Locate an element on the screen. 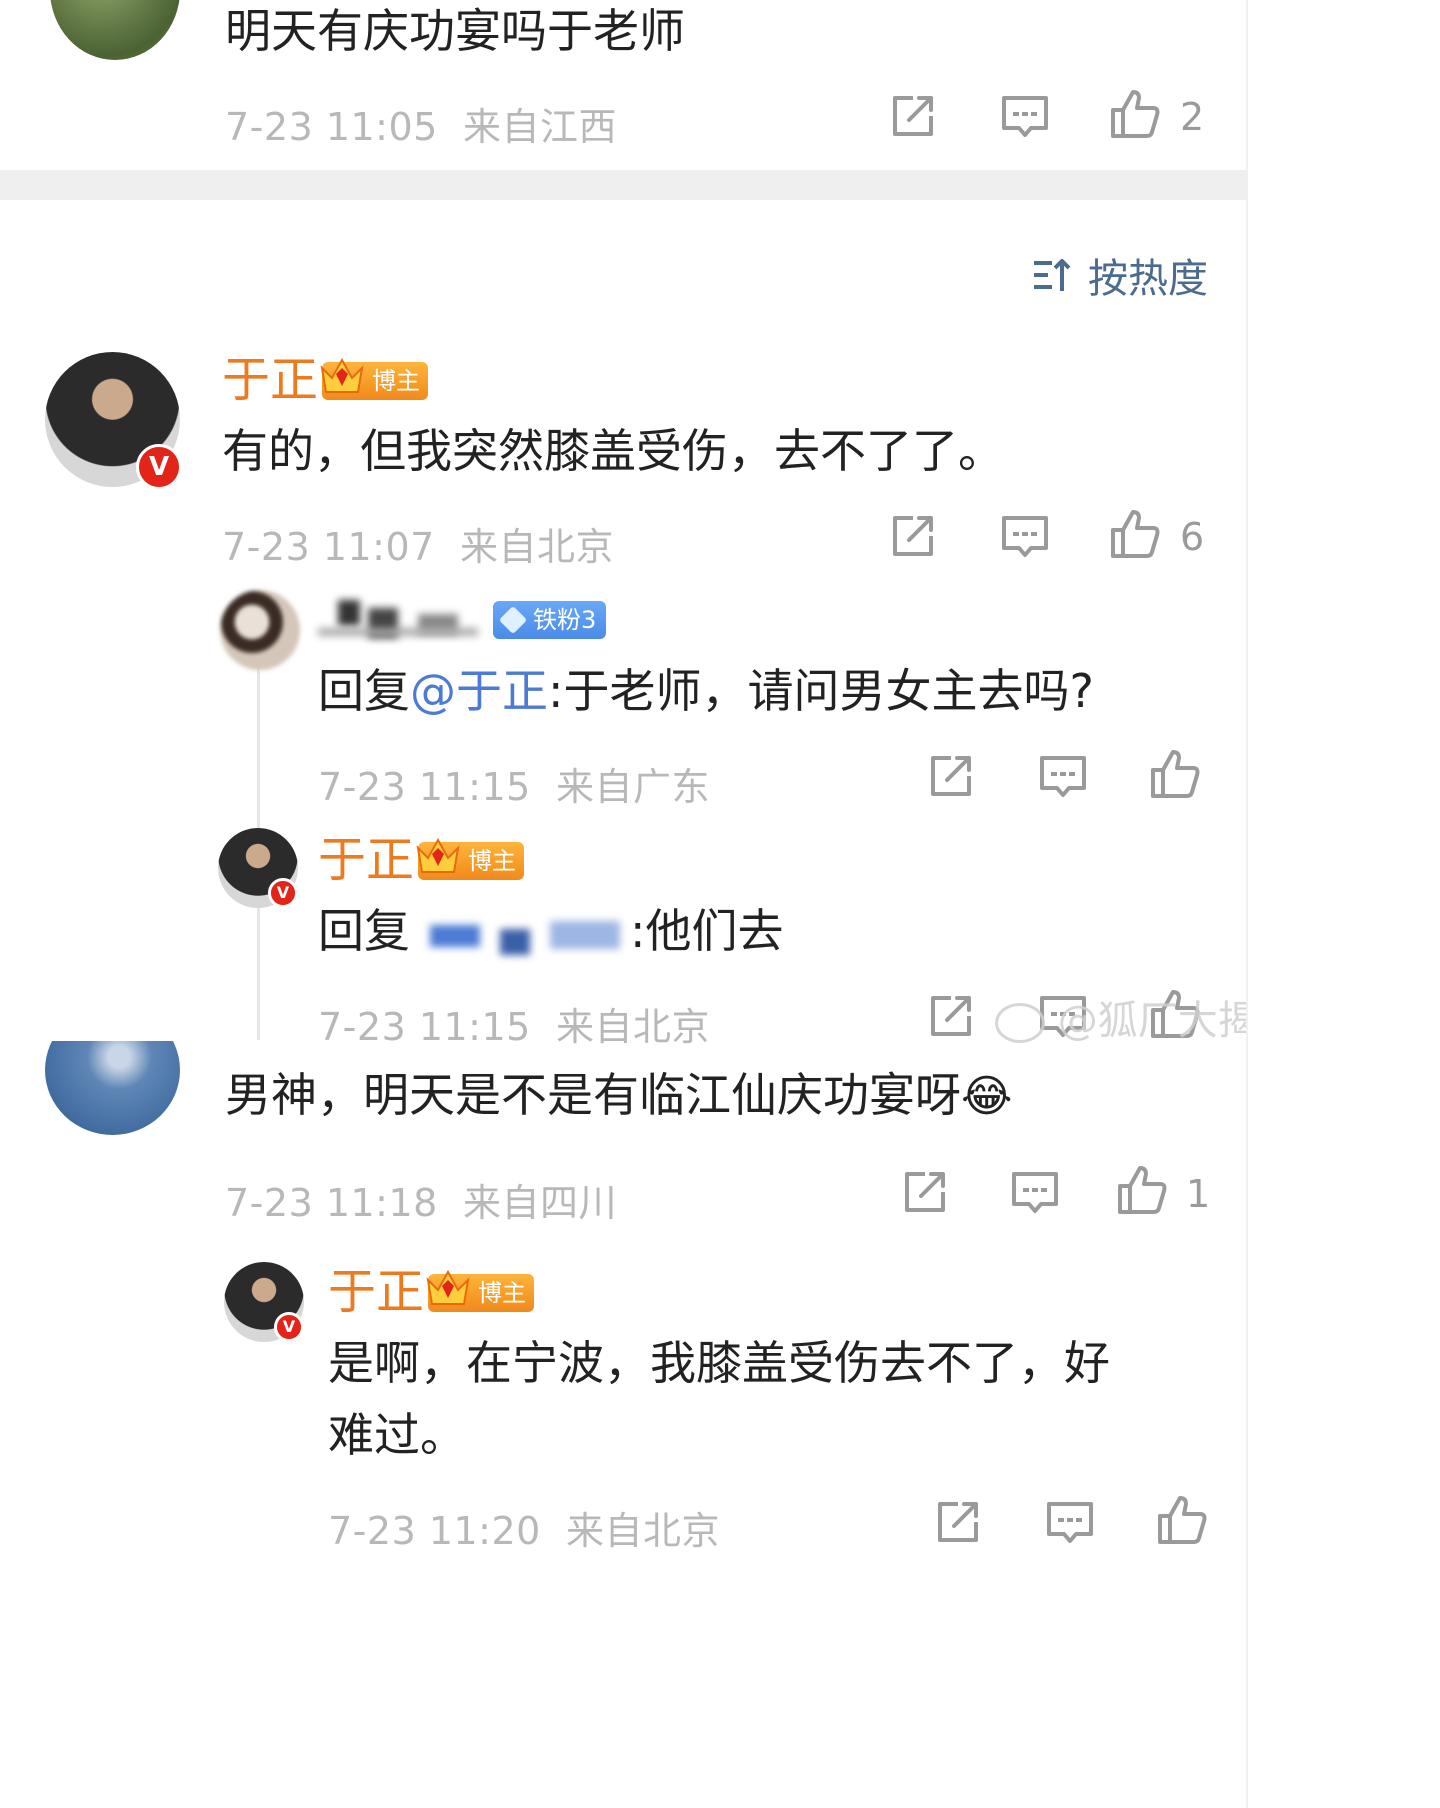 The width and height of the screenshot is (1440, 1808). comment-location: 来自江西 is located at coordinates (540, 127).